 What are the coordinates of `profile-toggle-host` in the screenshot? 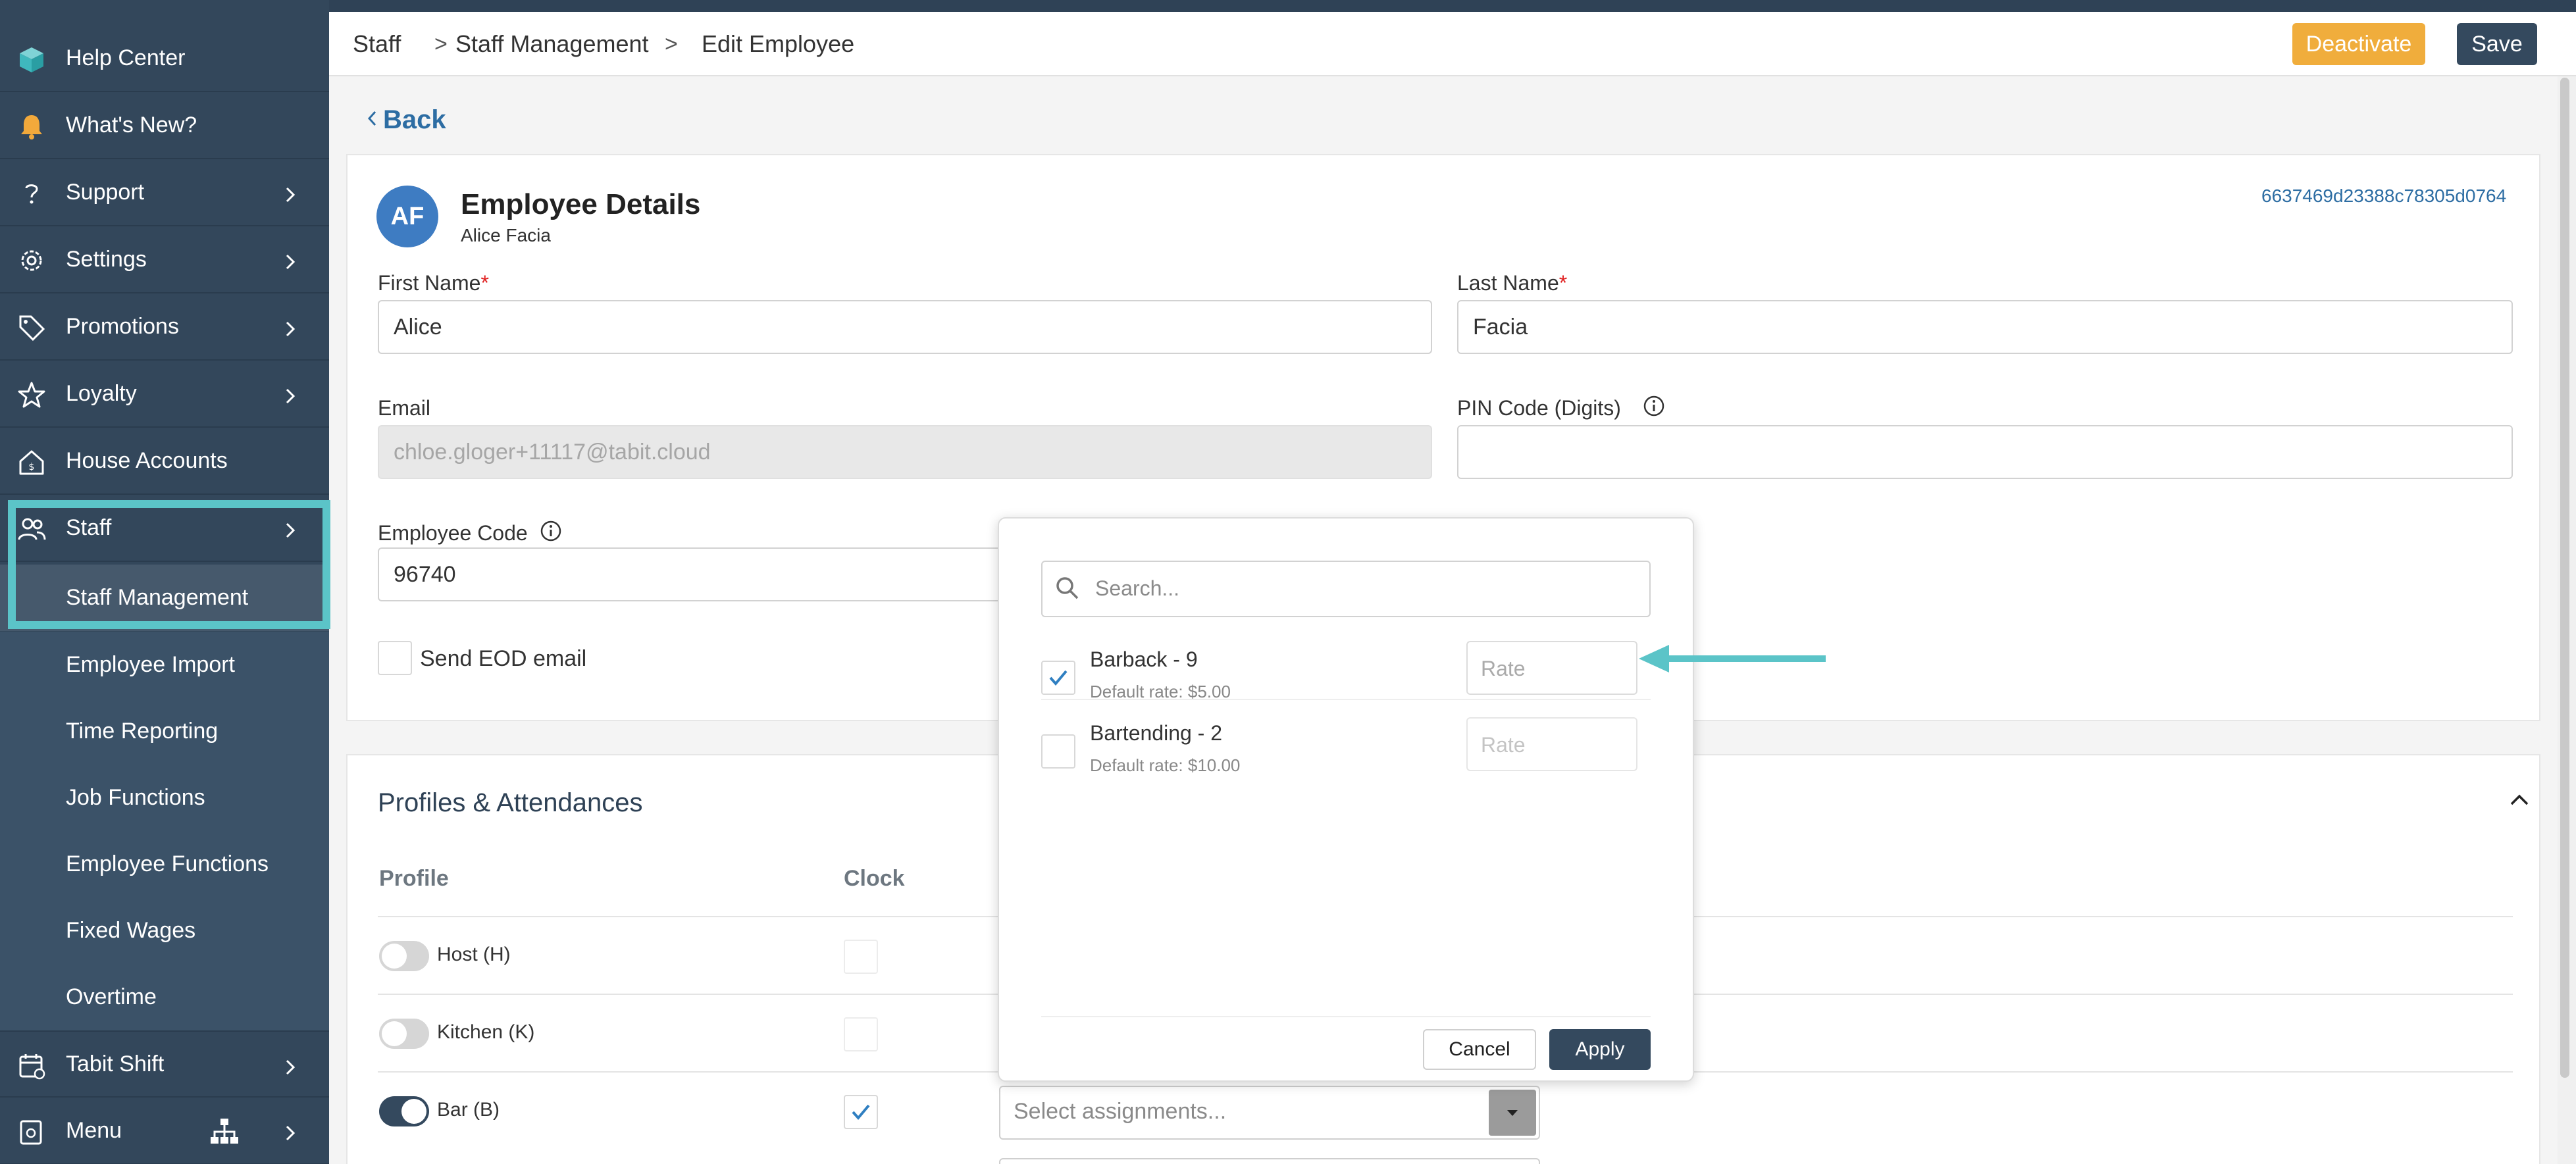 It's located at (404, 956).